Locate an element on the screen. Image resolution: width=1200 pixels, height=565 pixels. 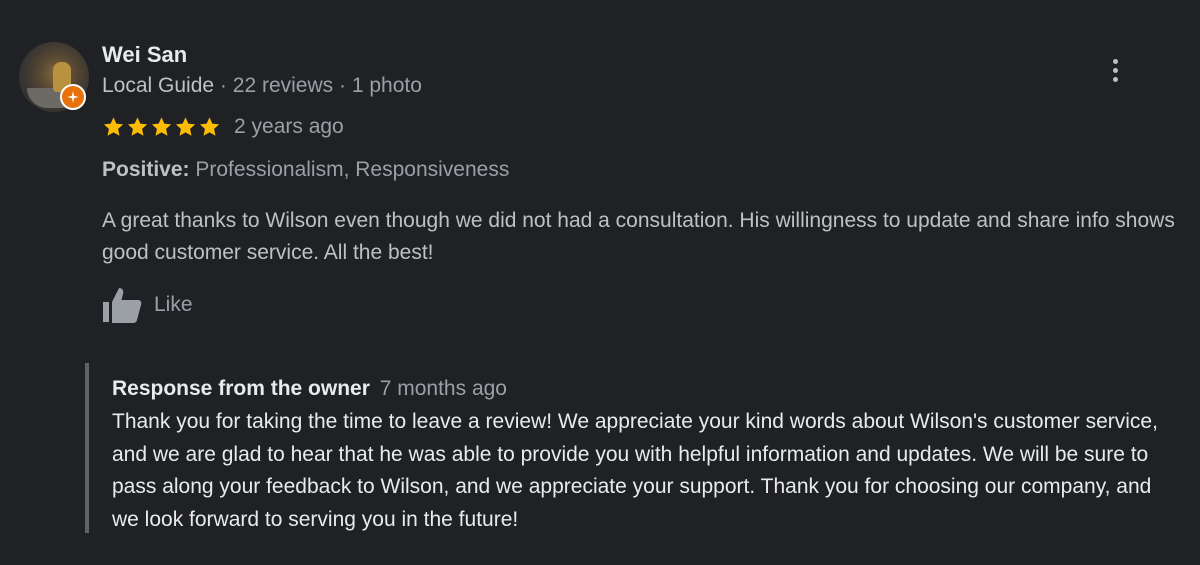
photo-count: 1 photo is located at coordinates (386, 85).